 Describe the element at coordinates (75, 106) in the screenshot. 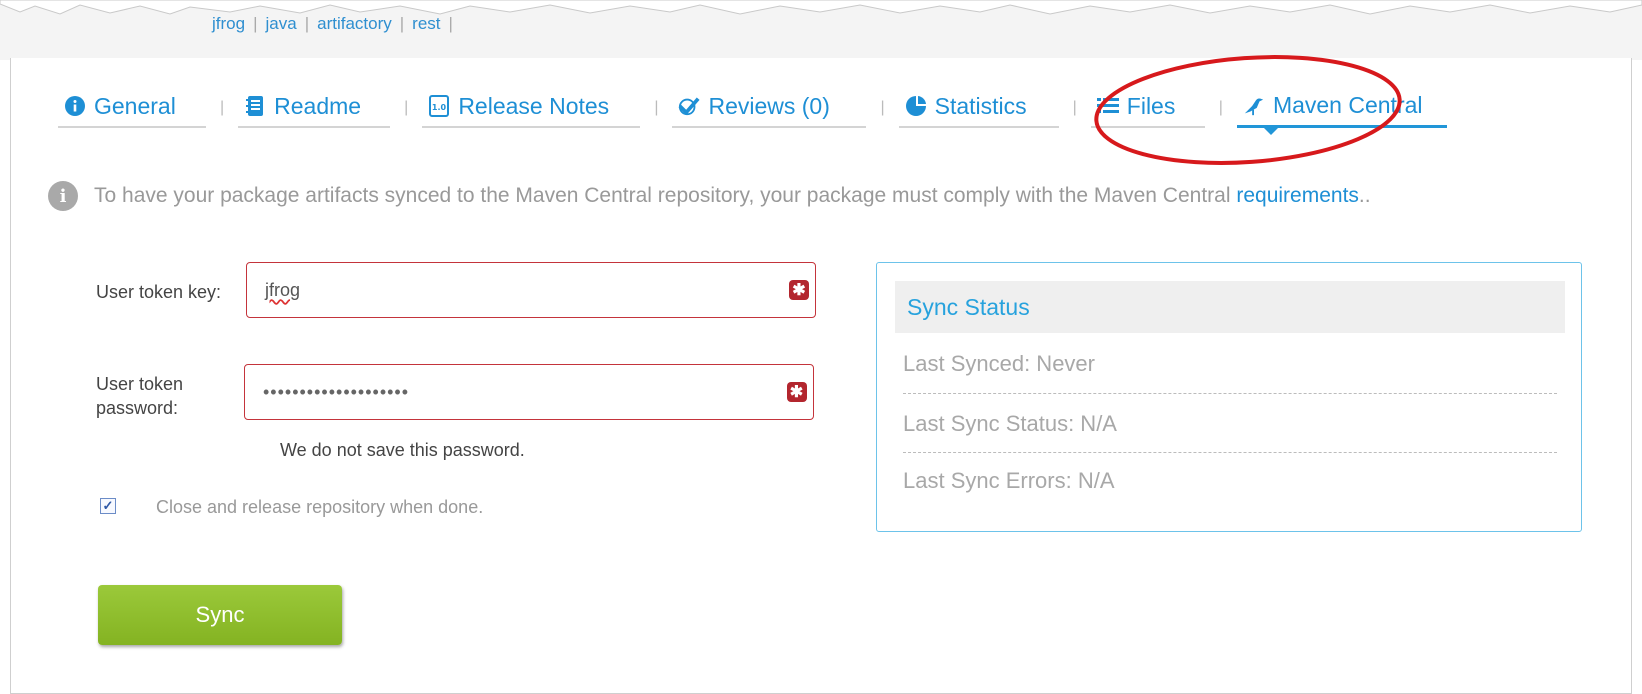

I see `info-icon` at that location.